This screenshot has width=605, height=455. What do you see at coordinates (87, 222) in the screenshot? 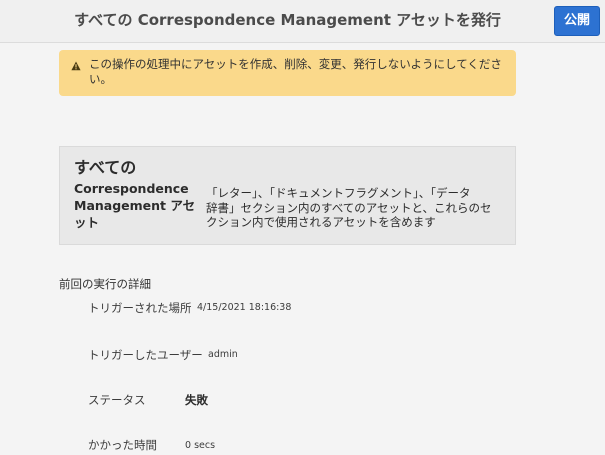
I see `card-title-line-4: ット` at bounding box center [87, 222].